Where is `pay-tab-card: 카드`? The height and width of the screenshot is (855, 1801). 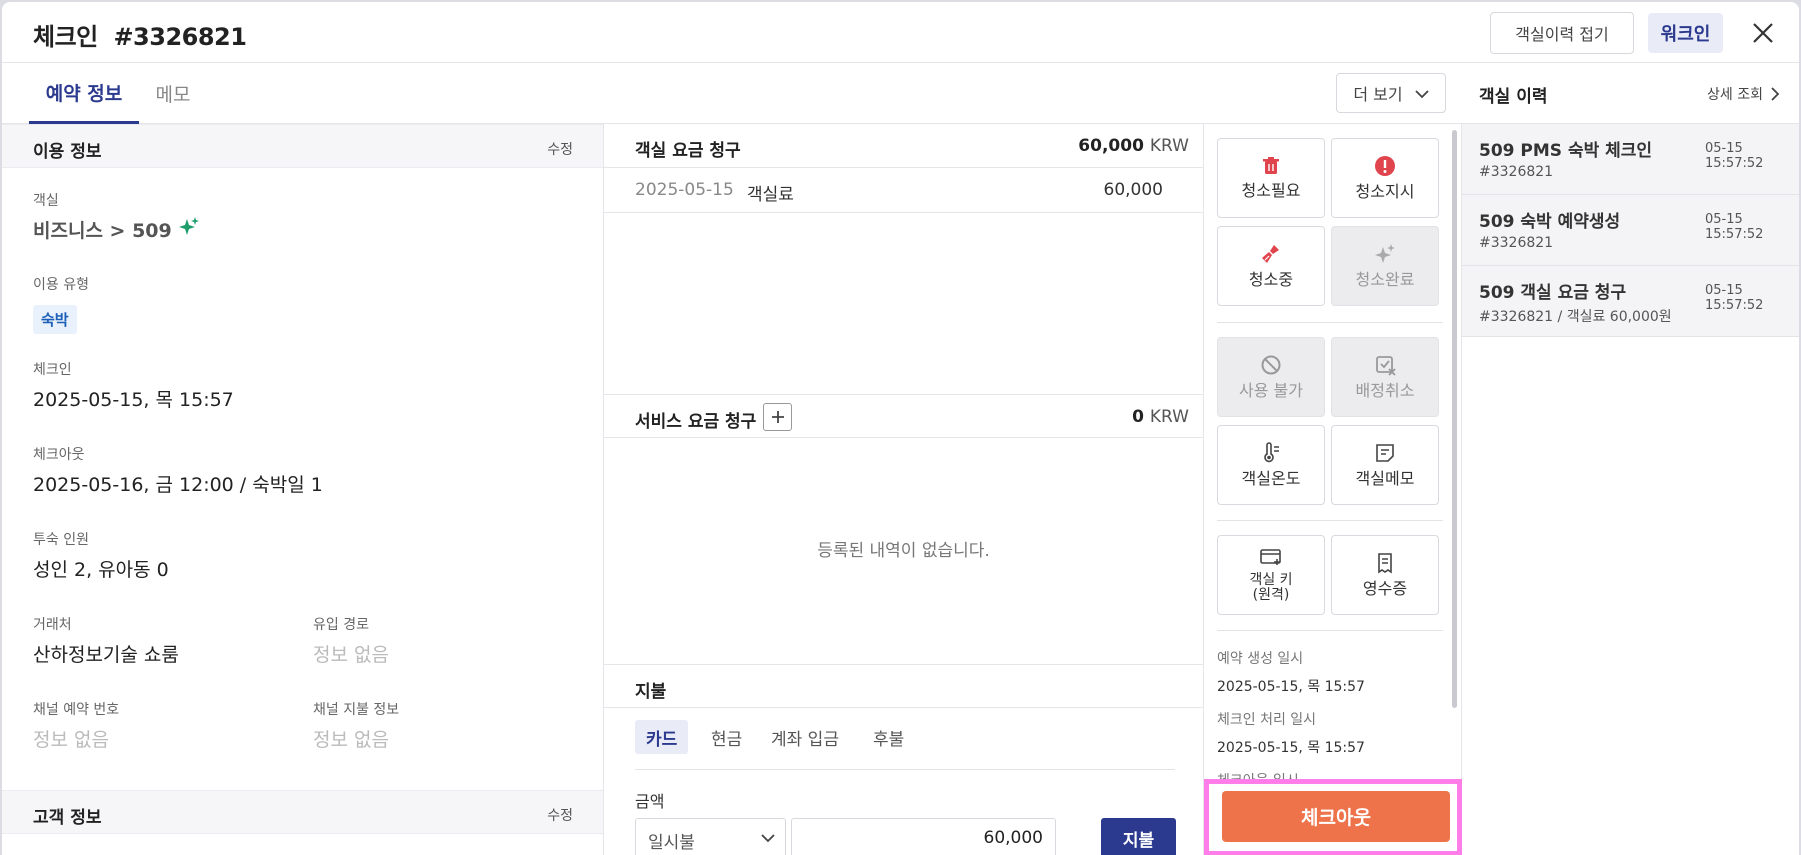 pay-tab-card: 카드 is located at coordinates (662, 737).